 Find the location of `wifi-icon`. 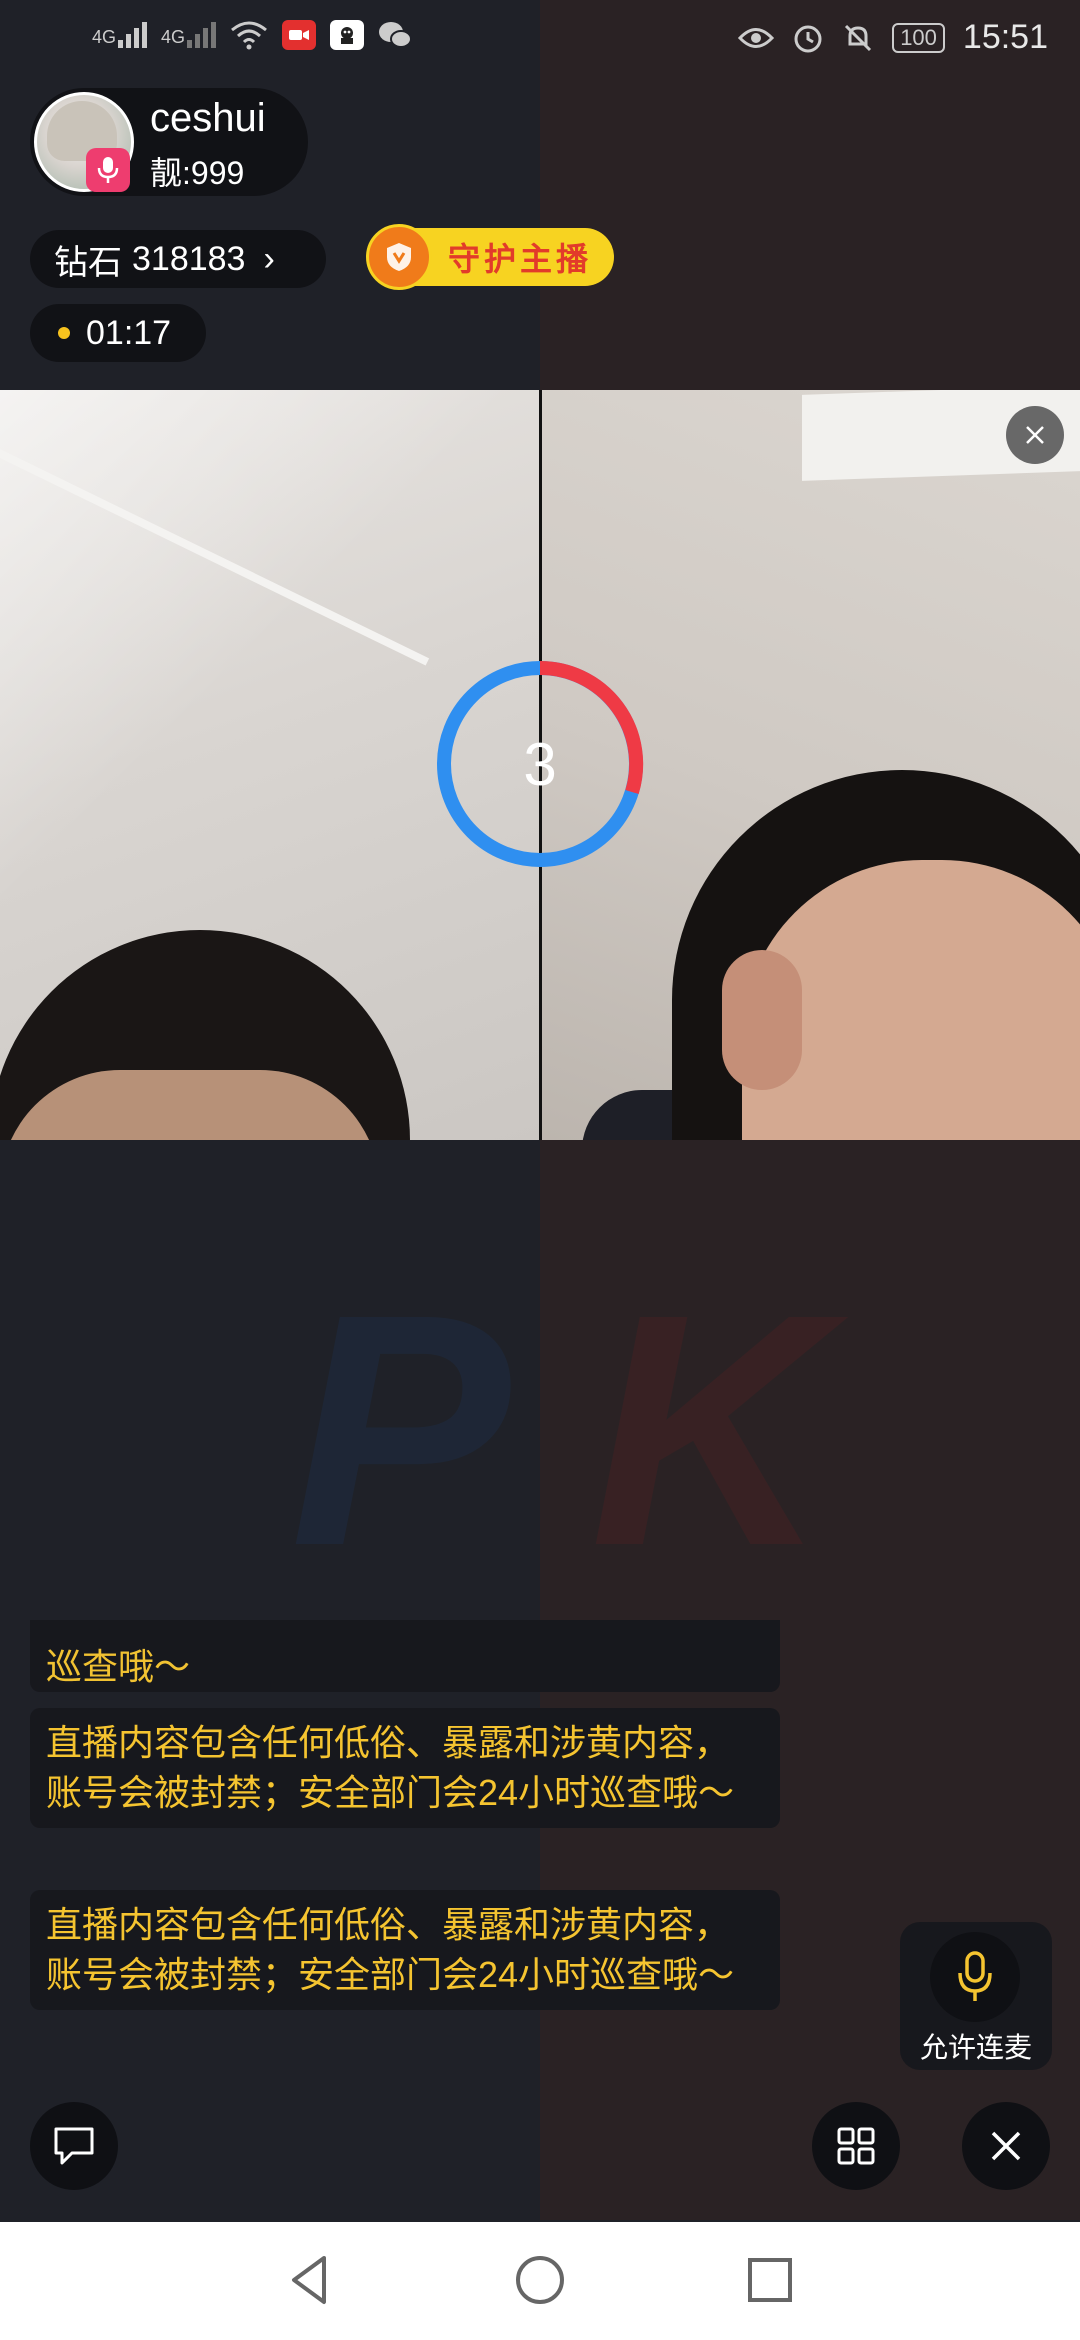

wifi-icon is located at coordinates (249, 35).